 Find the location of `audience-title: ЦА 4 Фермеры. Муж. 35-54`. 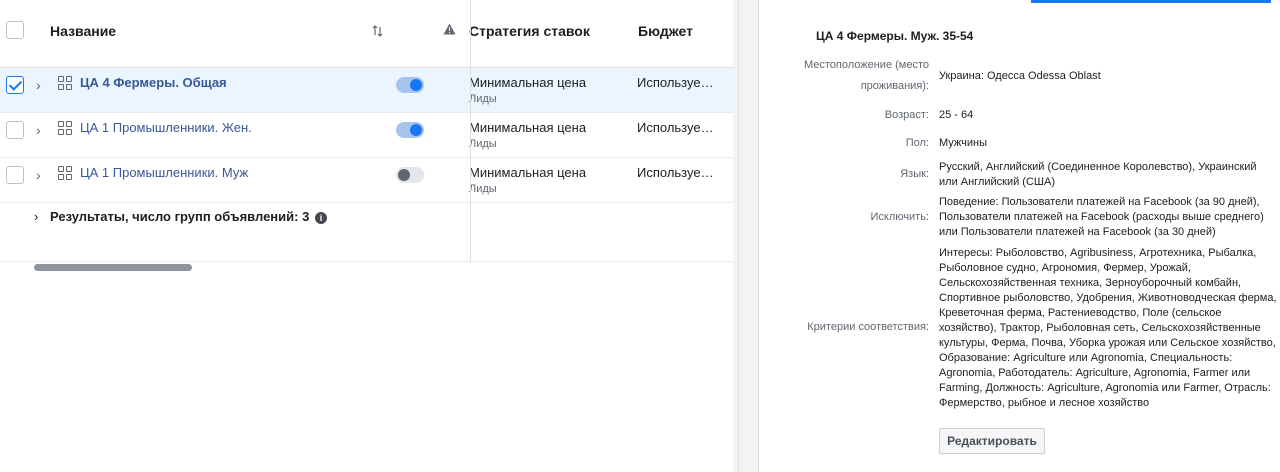

audience-title: ЦА 4 Фермеры. Муж. 35-54 is located at coordinates (895, 36).